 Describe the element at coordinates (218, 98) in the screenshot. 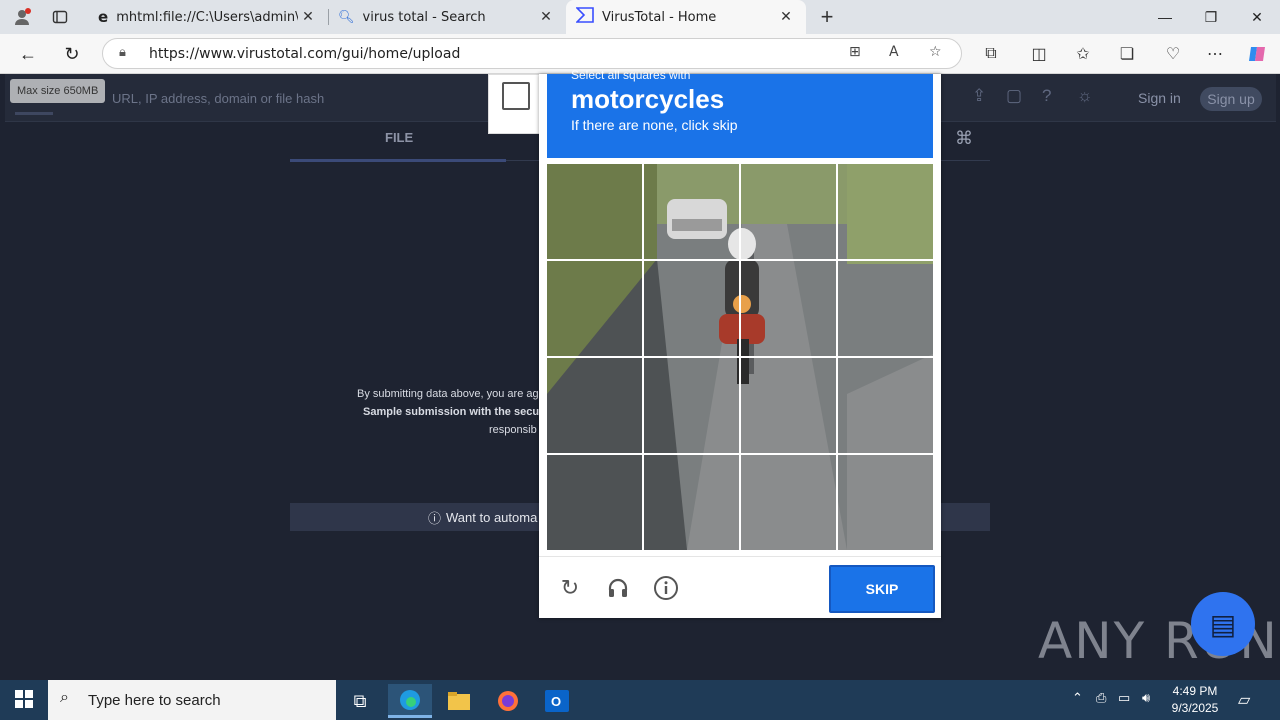

I see `vt-search-input: URL, IP address, domain or file hash` at that location.